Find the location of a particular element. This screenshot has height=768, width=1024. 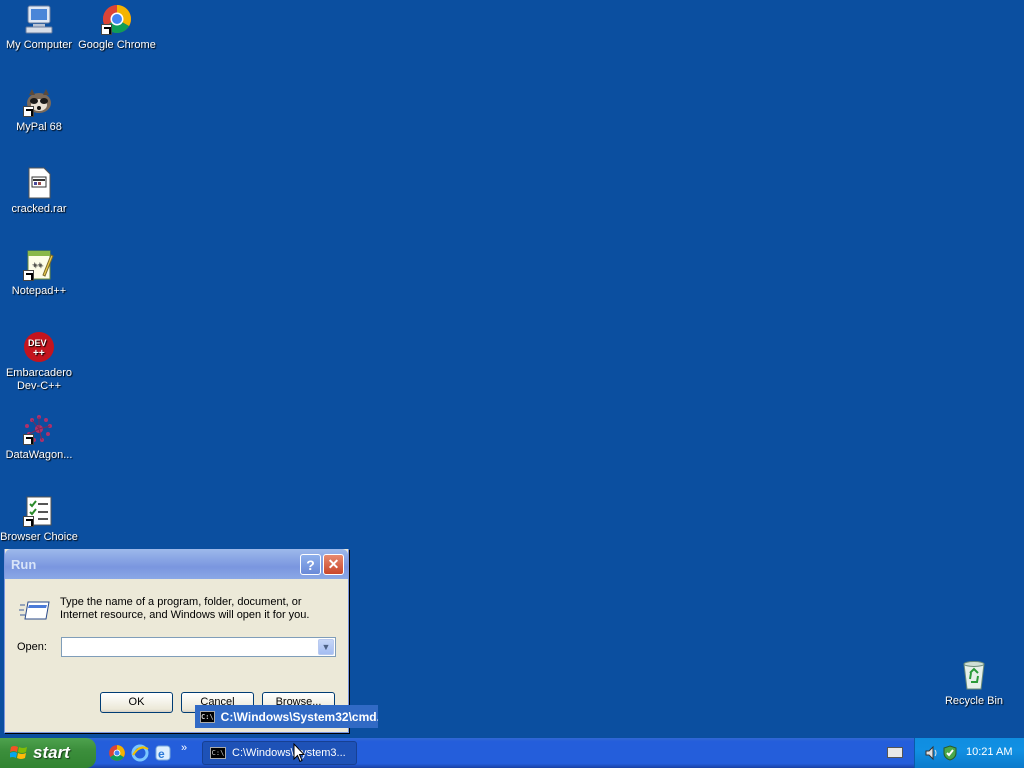

desktop-icon-google-chrome: Google Chrome is located at coordinates (117, 27).